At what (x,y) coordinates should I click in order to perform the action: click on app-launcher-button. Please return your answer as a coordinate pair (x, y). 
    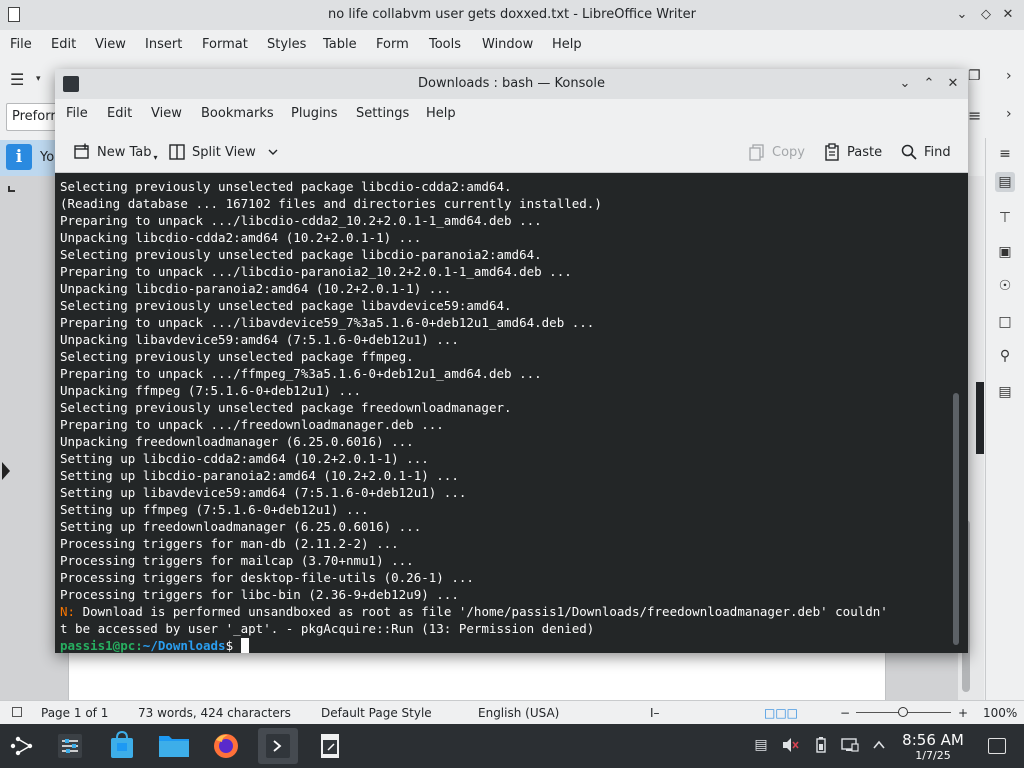
    Looking at the image, I should click on (24, 746).